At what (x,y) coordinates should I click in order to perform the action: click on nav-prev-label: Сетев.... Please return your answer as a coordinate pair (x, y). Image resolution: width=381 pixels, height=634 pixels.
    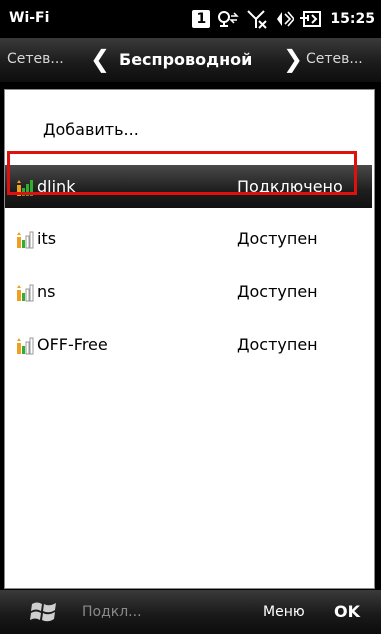
    Looking at the image, I should click on (35, 59).